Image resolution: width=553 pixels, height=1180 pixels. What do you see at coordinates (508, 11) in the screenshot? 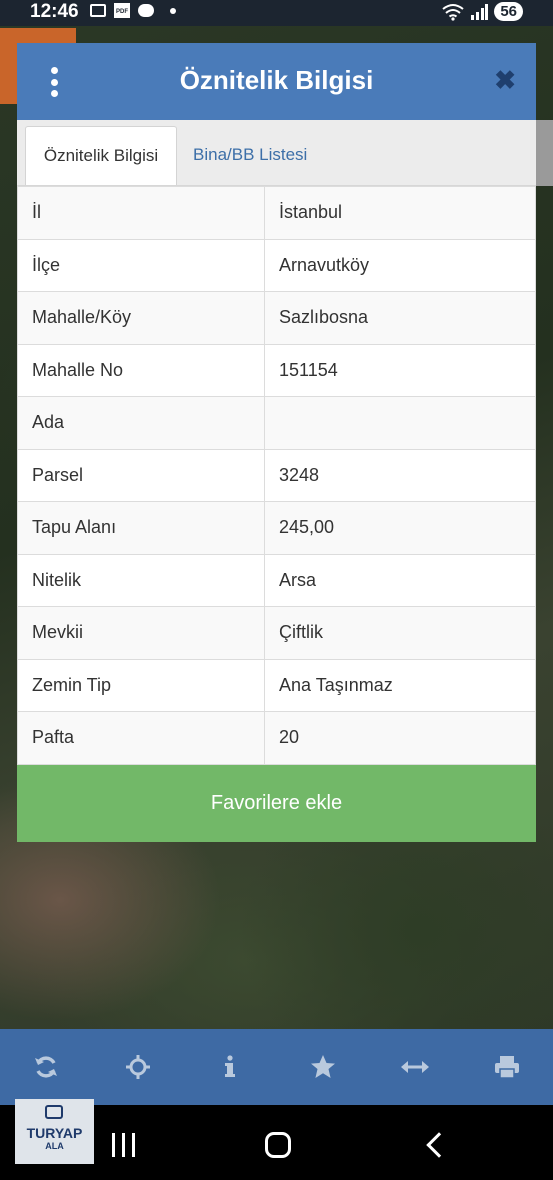
I see `battery-indicator: 56` at bounding box center [508, 11].